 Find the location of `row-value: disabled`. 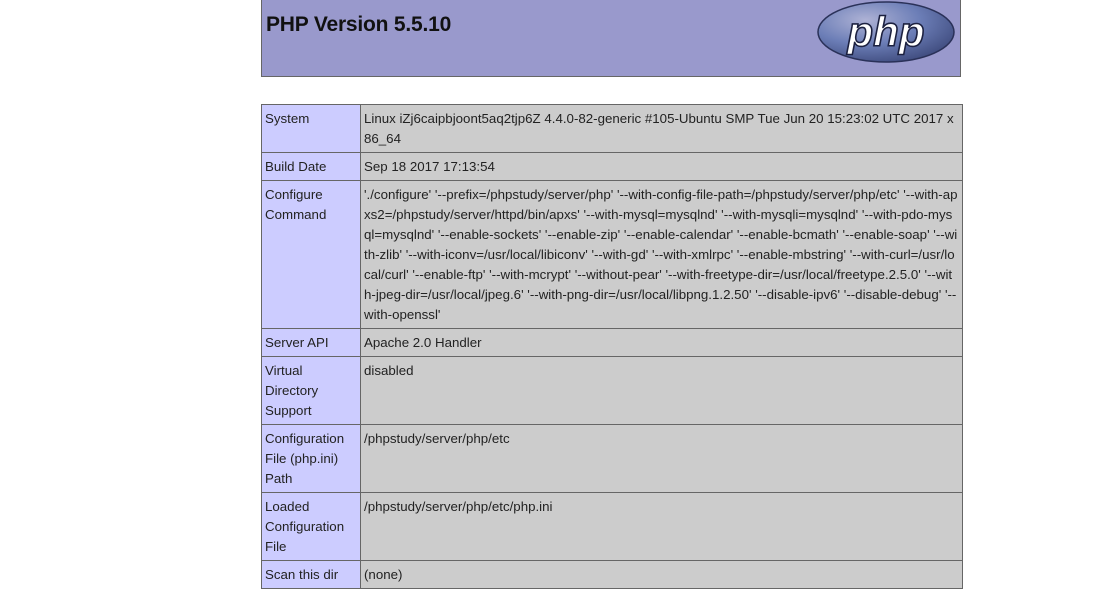

row-value: disabled is located at coordinates (661, 390).